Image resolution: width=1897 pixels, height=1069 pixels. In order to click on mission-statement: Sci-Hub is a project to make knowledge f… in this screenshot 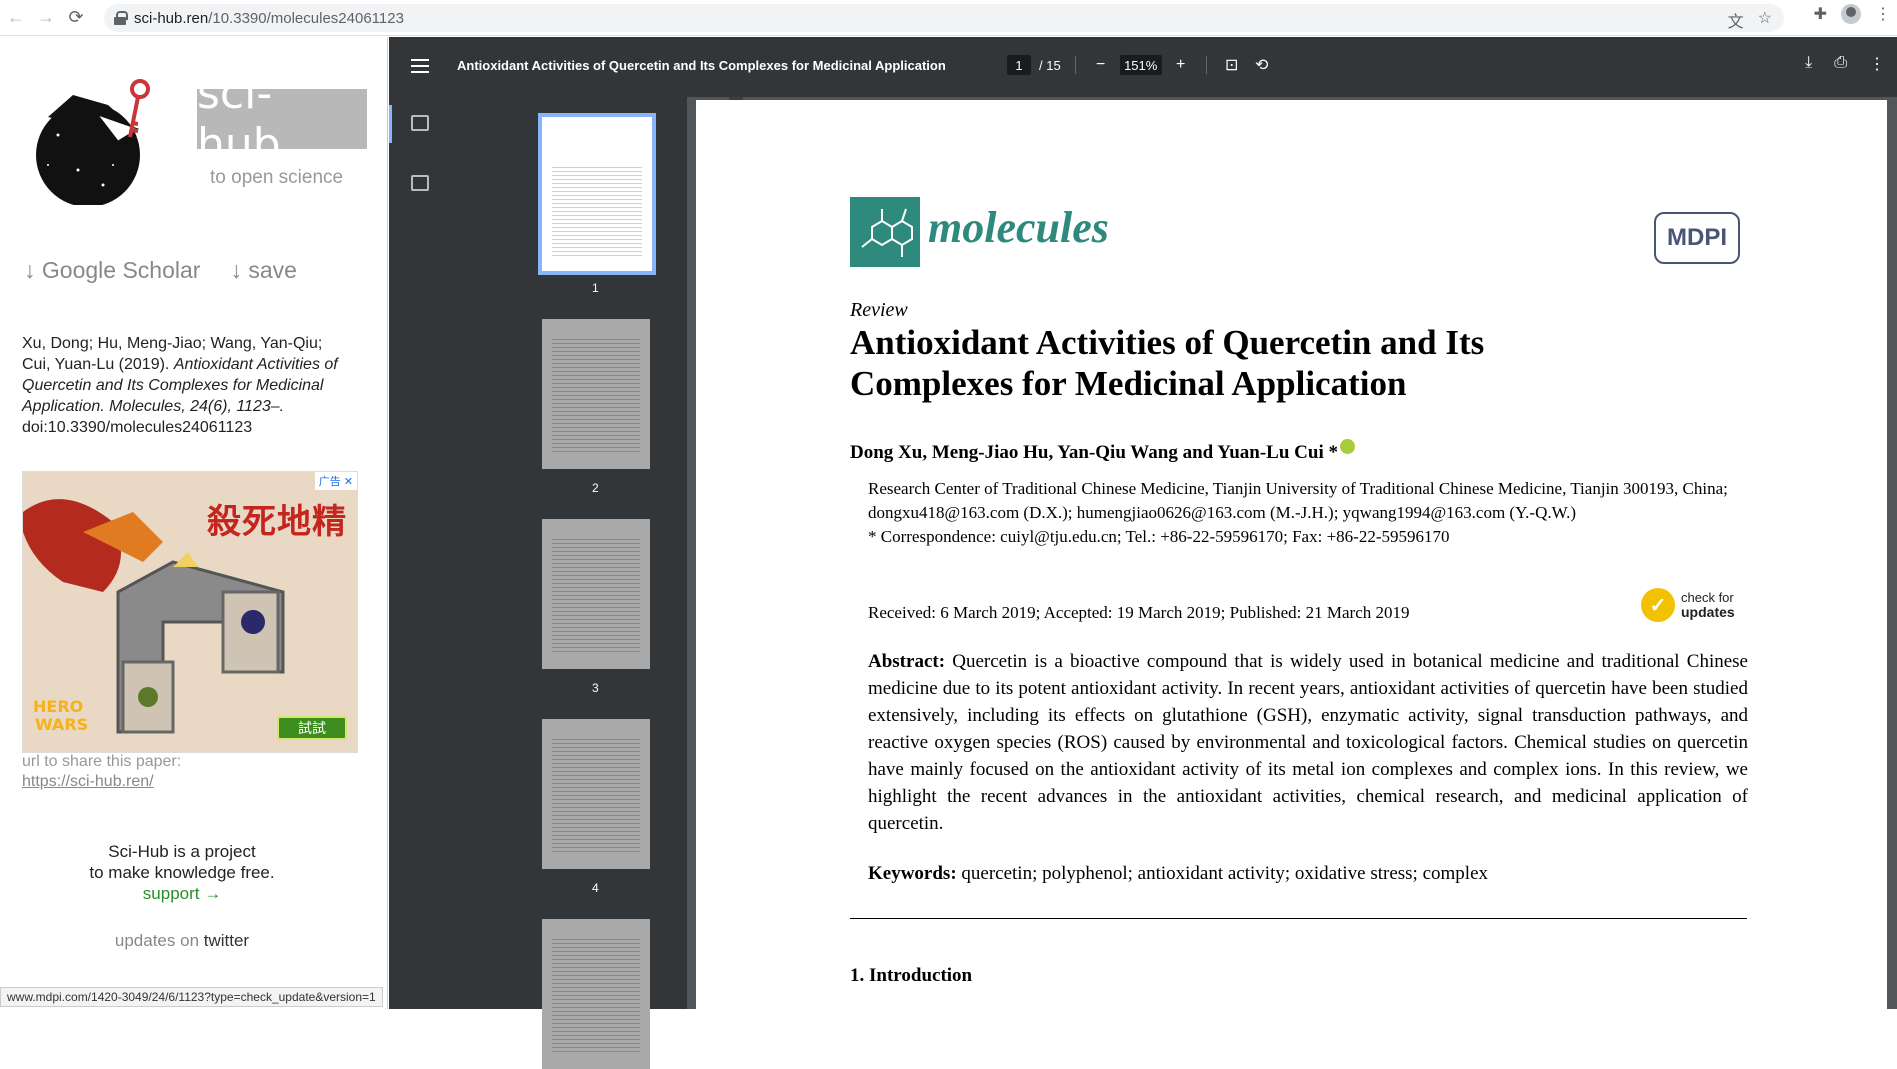, I will do `click(182, 872)`.